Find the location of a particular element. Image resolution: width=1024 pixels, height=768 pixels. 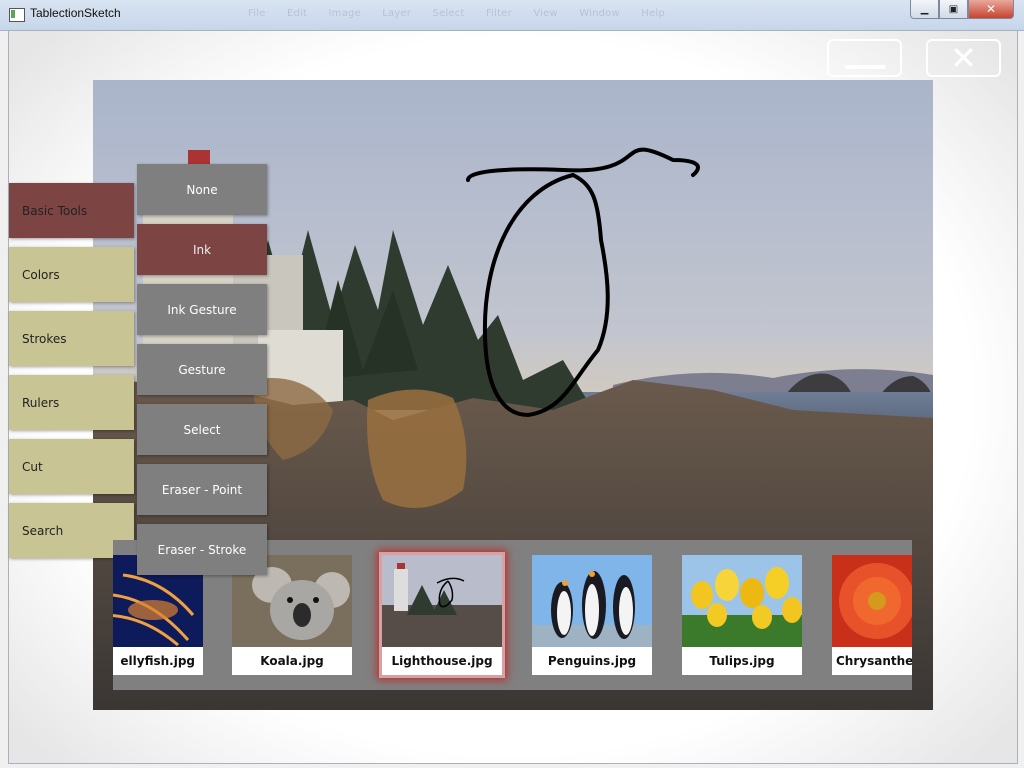

ghost-menu-item: Help is located at coordinates (653, 13).